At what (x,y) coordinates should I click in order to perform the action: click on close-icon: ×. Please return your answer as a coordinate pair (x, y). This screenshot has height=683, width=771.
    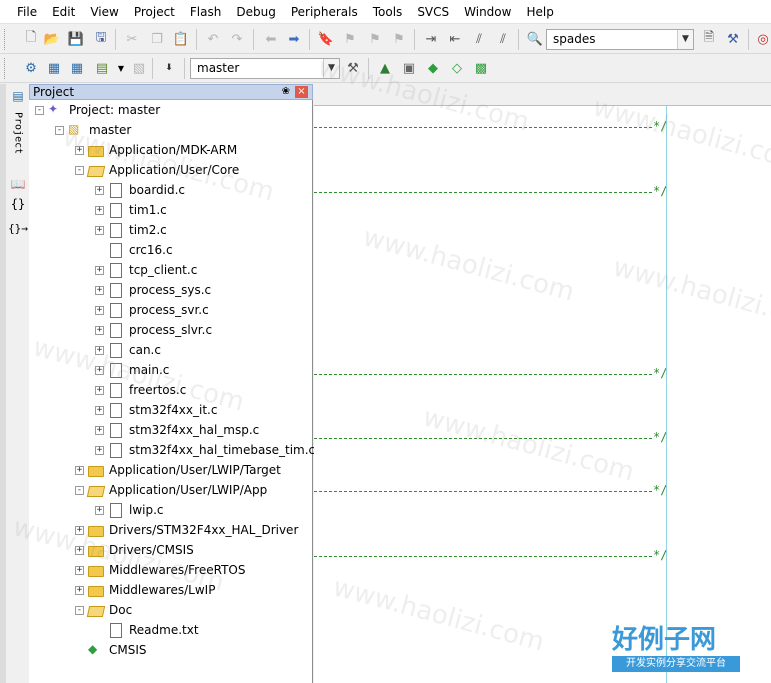
    Looking at the image, I should click on (301, 92).